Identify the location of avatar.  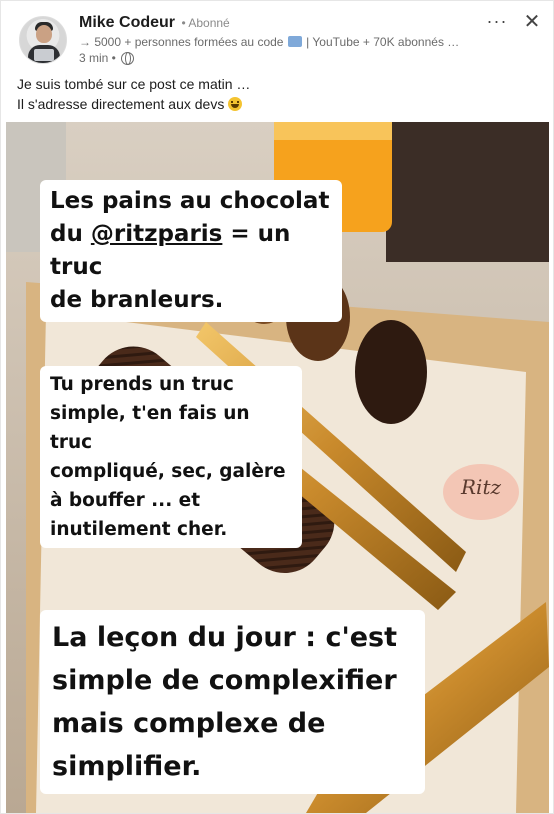
(43, 40).